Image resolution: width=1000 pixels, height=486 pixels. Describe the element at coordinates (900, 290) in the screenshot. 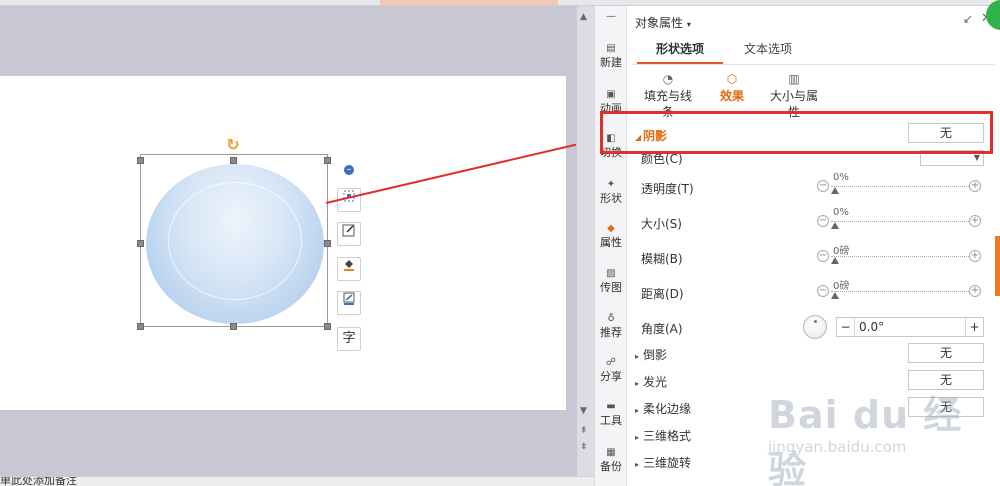

I see `distance-slider: −0磅 +` at that location.